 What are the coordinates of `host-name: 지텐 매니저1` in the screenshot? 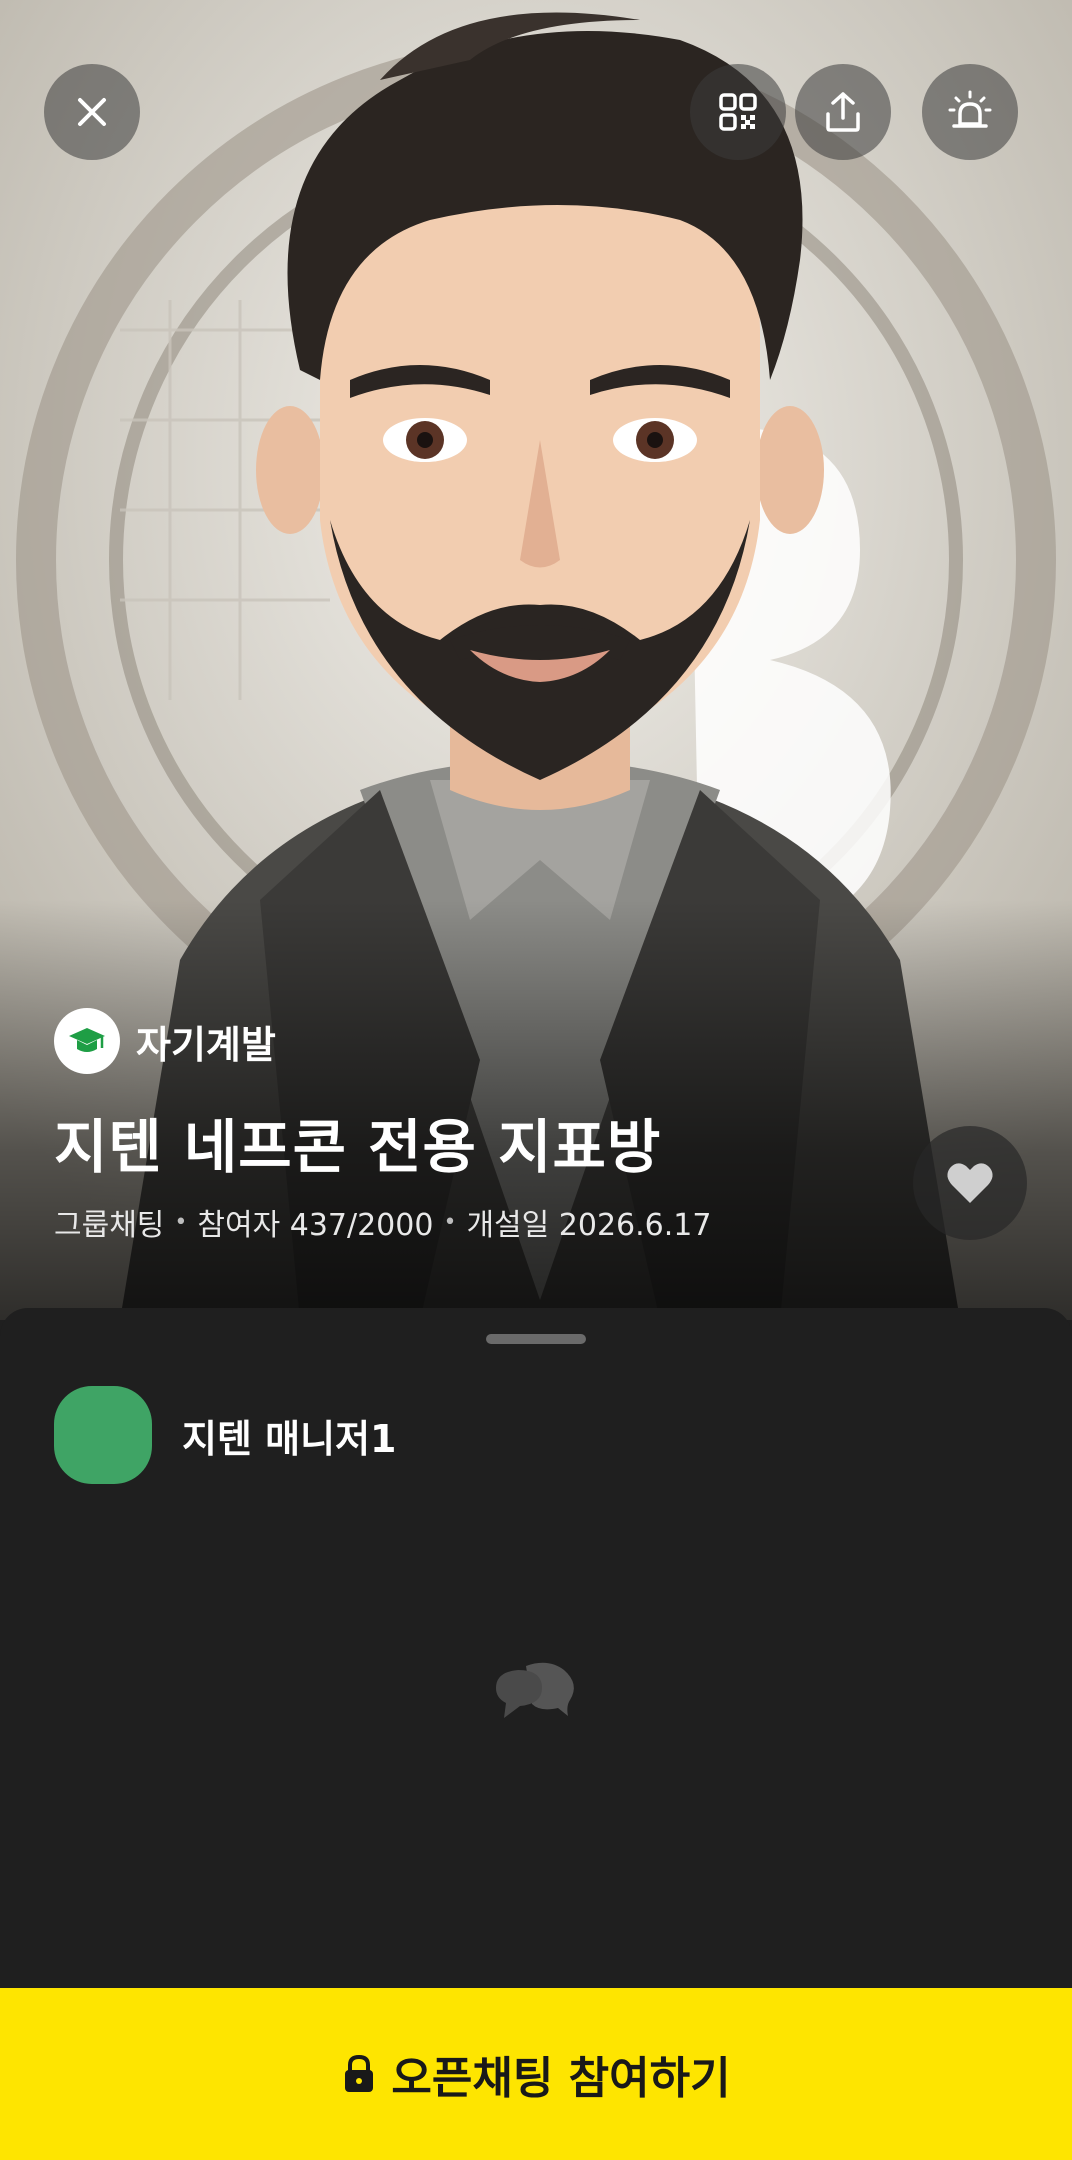 It's located at (289, 1438).